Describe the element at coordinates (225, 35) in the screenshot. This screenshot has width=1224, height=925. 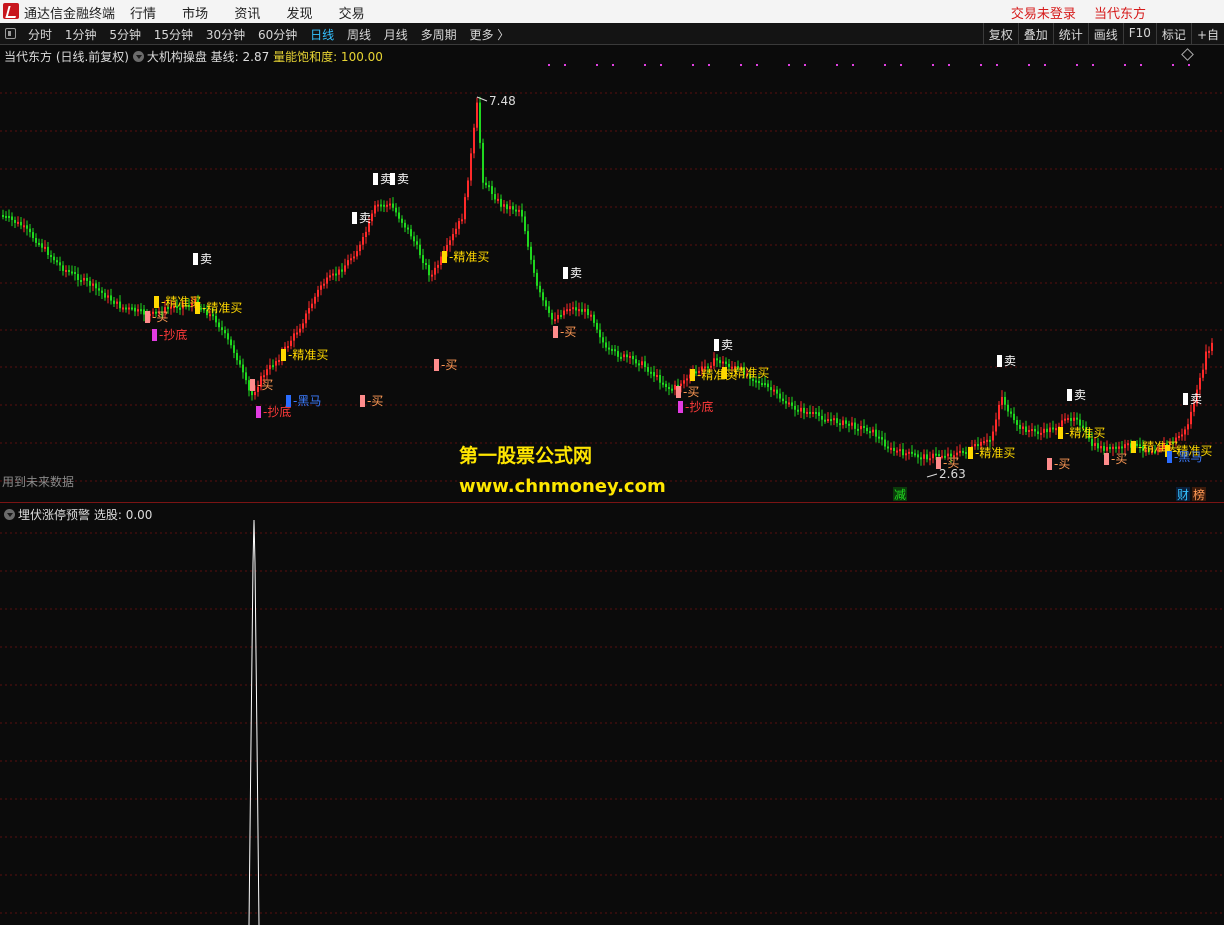
I see `tab-30min: 30分钟` at that location.